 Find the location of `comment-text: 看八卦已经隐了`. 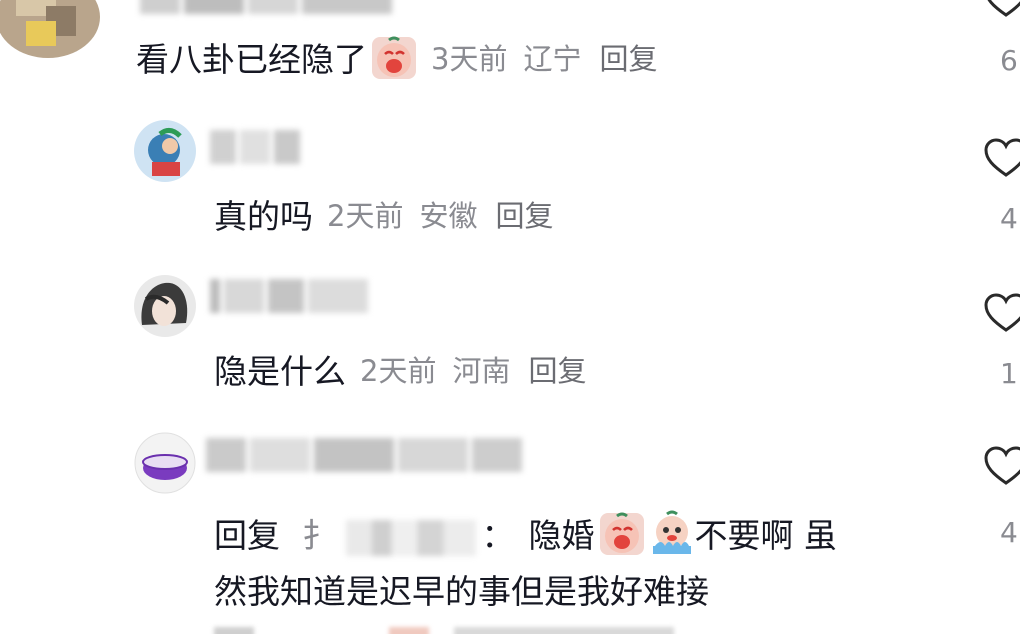

comment-text: 看八卦已经隐了 is located at coordinates (251, 59).